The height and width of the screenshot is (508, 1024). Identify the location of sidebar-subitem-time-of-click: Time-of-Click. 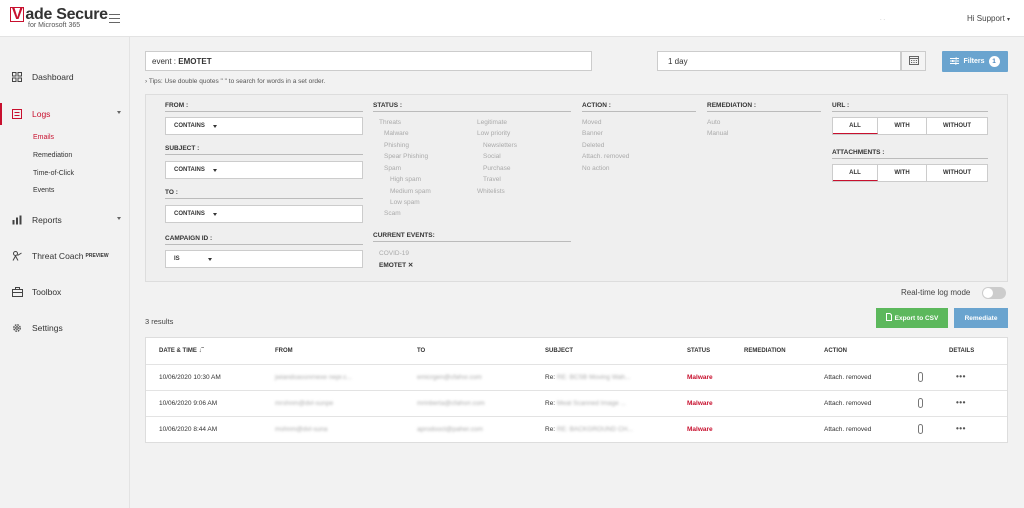
(53, 173).